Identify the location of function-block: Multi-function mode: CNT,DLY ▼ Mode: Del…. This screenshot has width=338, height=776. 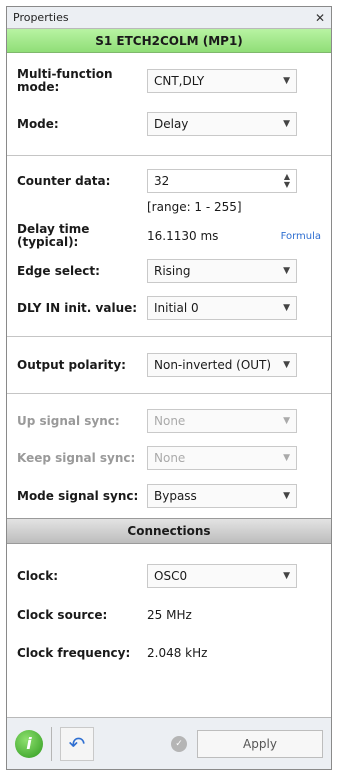
(169, 104).